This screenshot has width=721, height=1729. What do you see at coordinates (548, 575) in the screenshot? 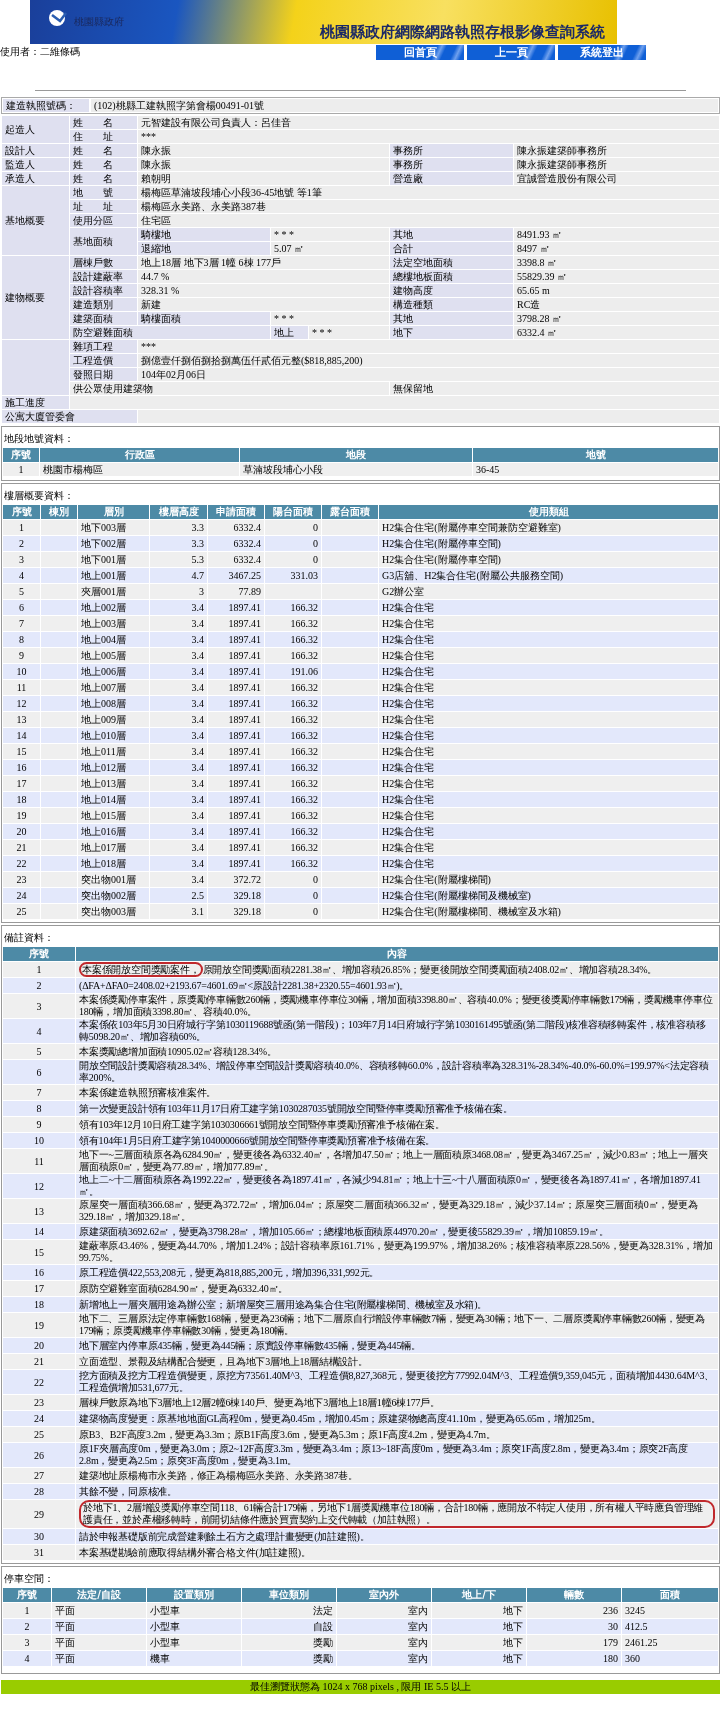
I see `table-cell: G3店舖、H2集合住宅(附屬公共服務空間)` at bounding box center [548, 575].